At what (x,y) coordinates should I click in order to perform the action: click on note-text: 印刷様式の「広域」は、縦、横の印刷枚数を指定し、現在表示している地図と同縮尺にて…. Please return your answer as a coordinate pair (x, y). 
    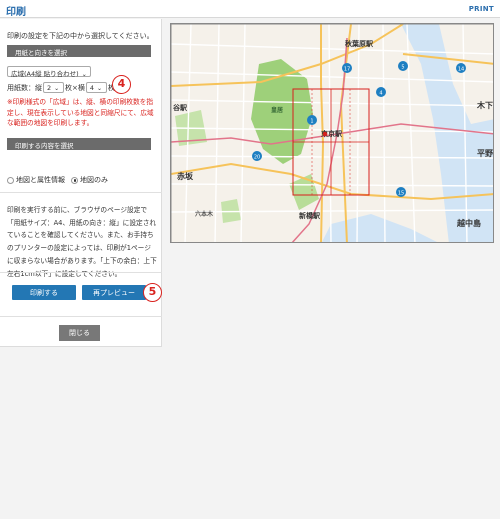
    Looking at the image, I should click on (80, 112).